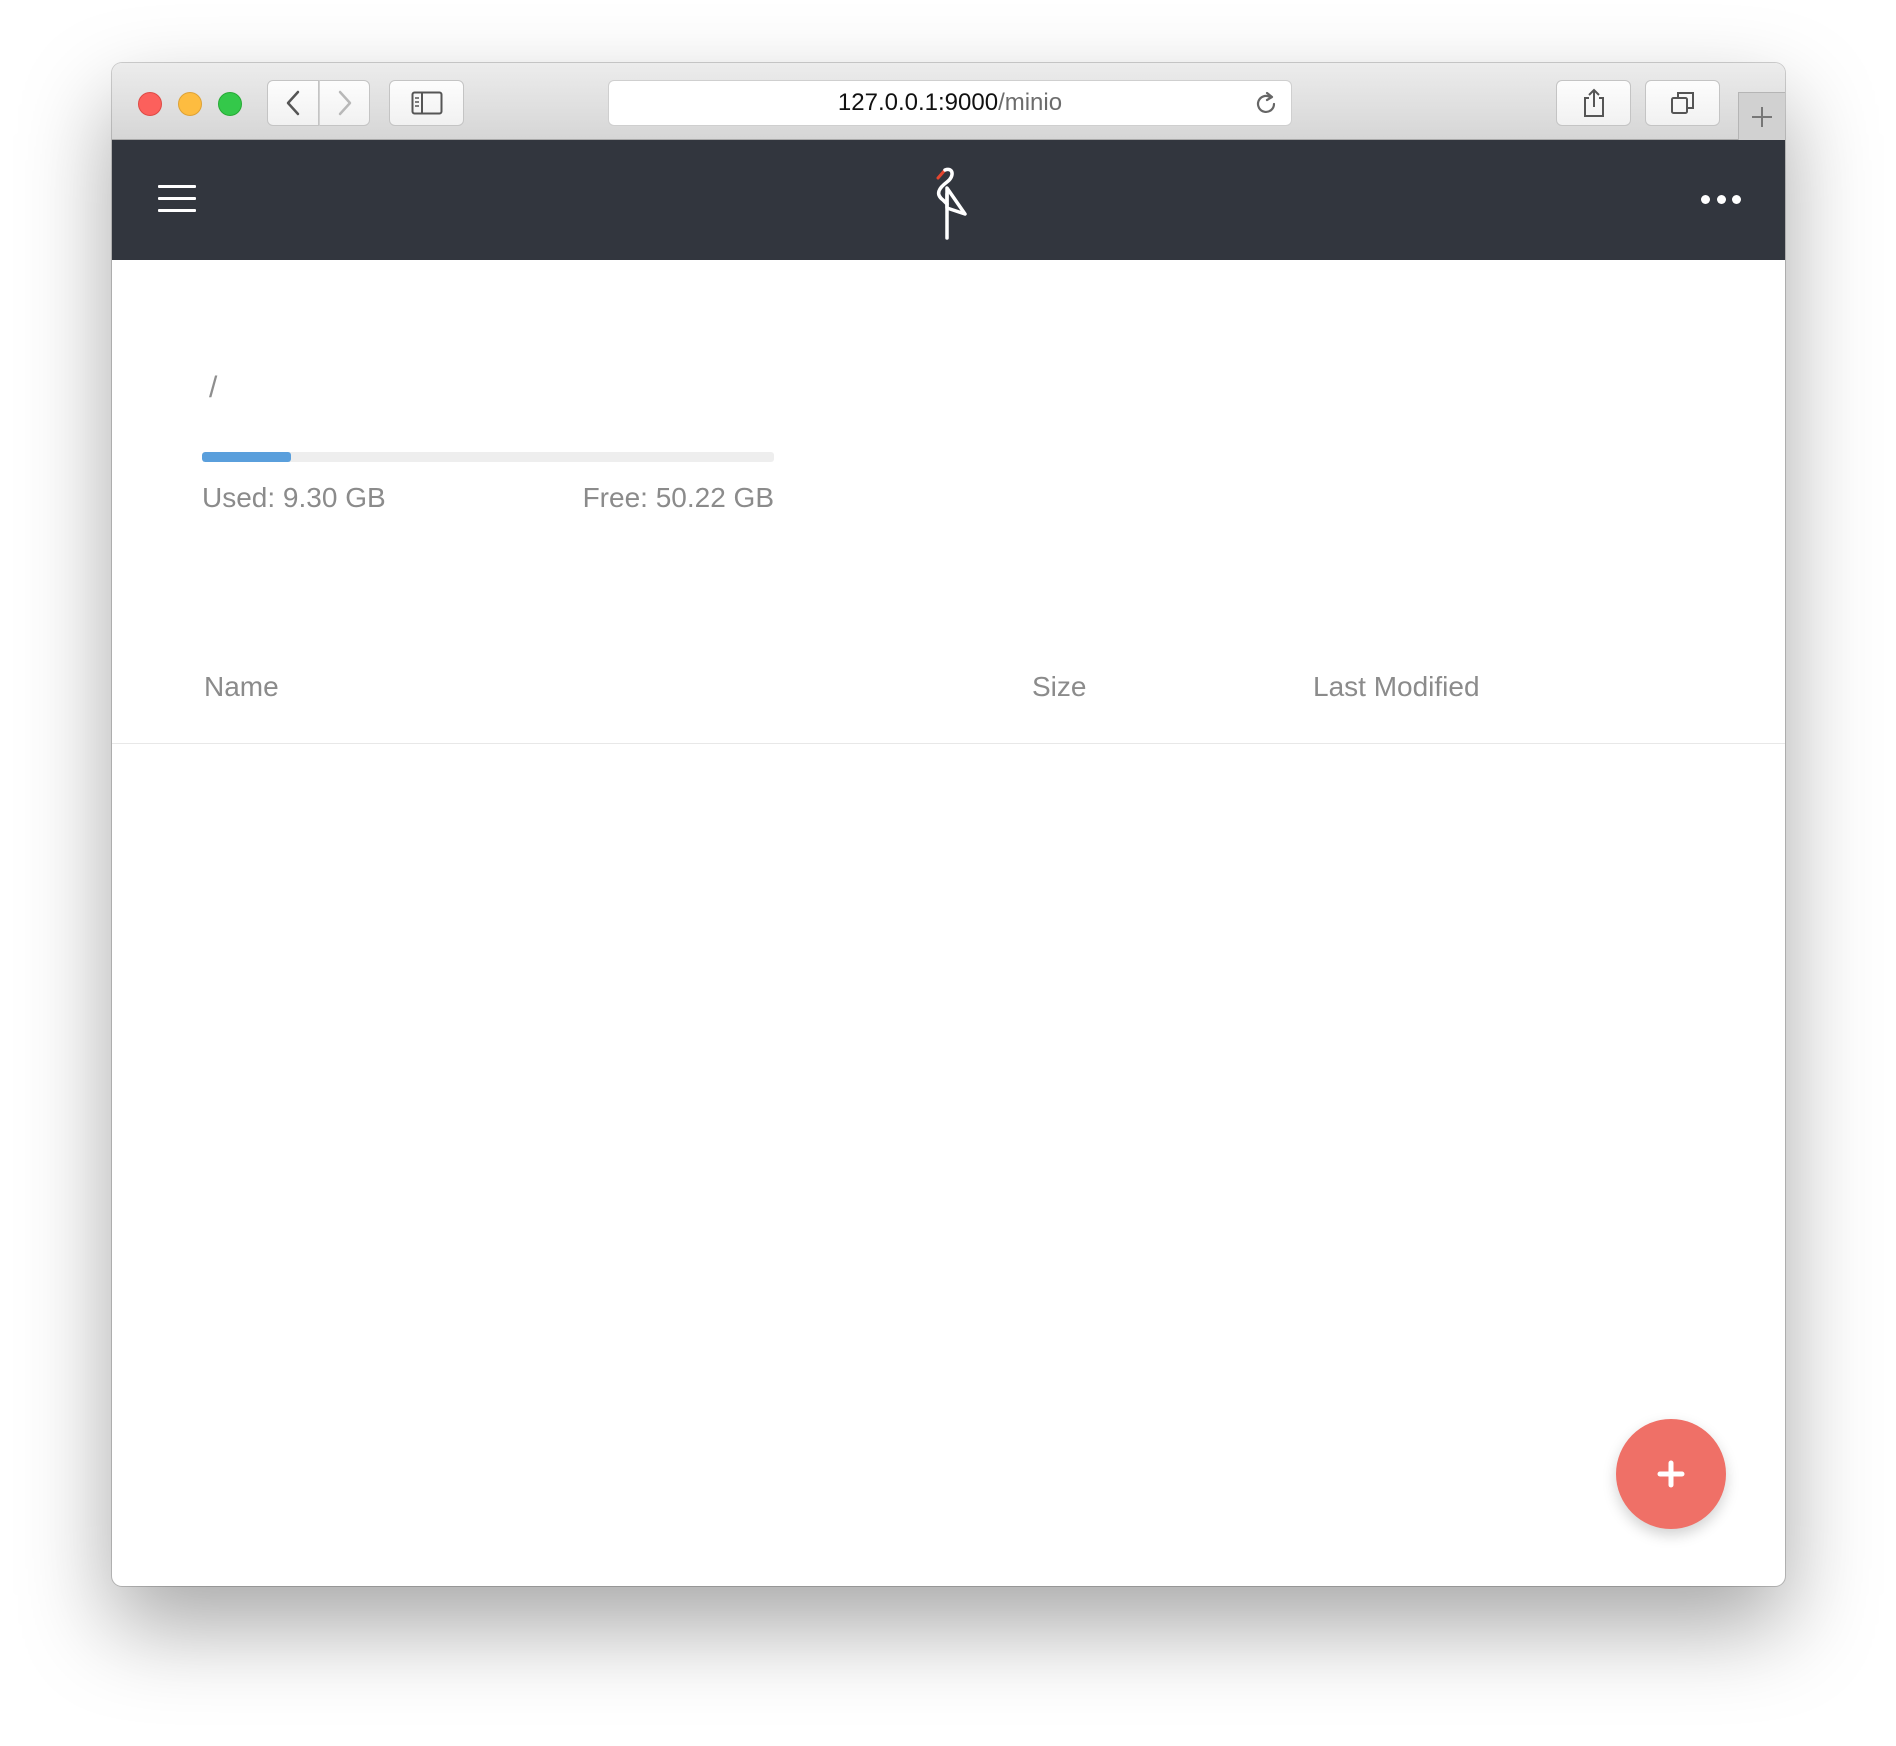 Image resolution: width=1896 pixels, height=1746 pixels. I want to click on share-icon, so click(1593, 102).